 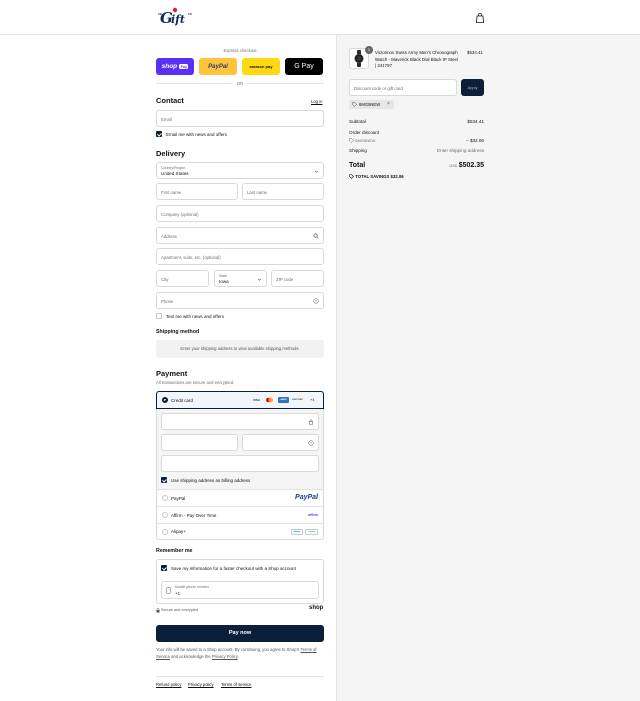 I want to click on amazon-pay-button: amazon pay, so click(x=261, y=66).